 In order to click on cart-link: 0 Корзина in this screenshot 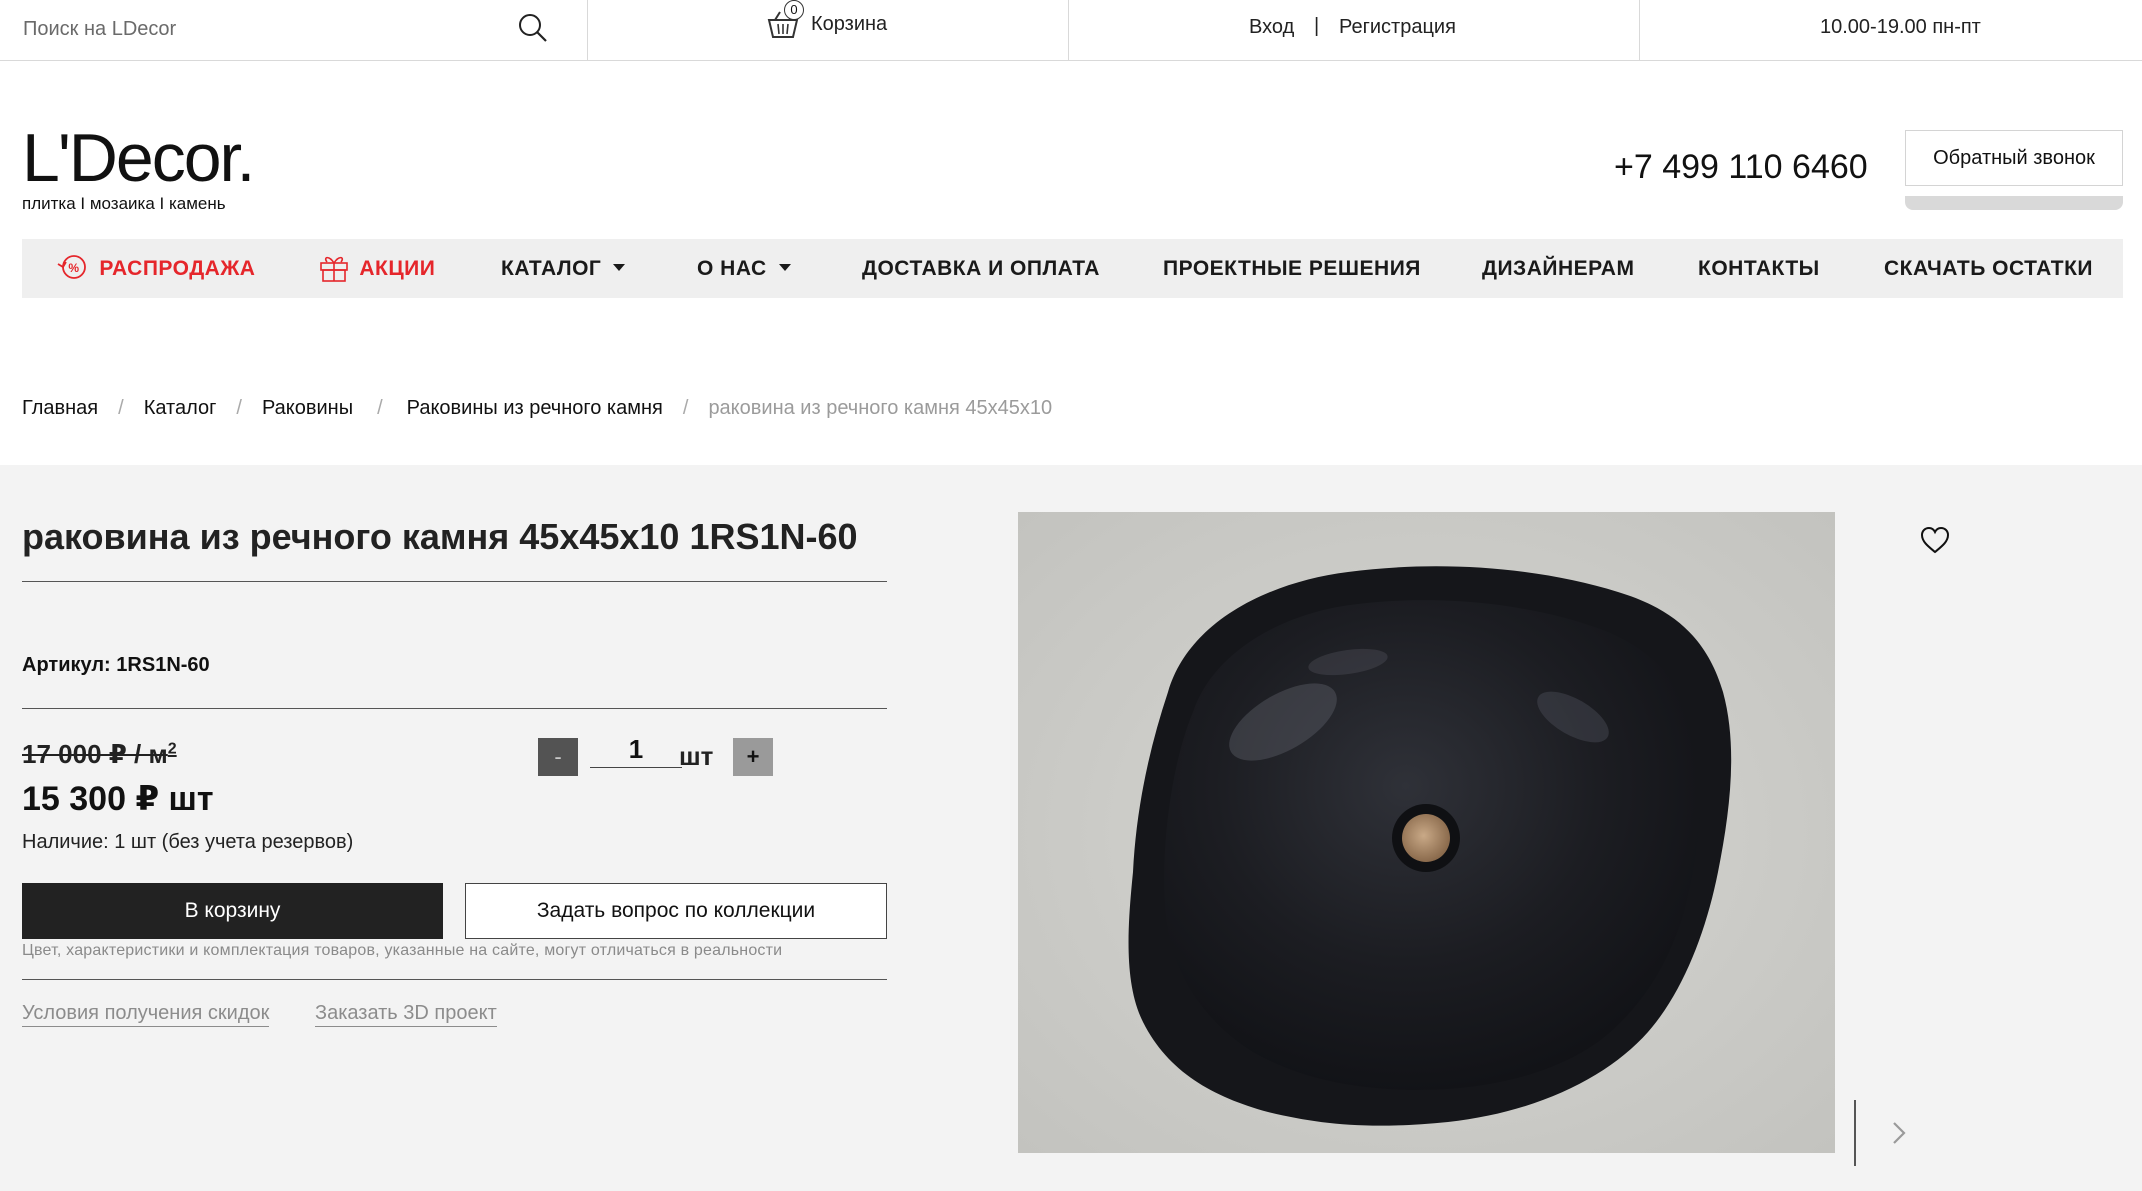, I will do `click(828, 30)`.